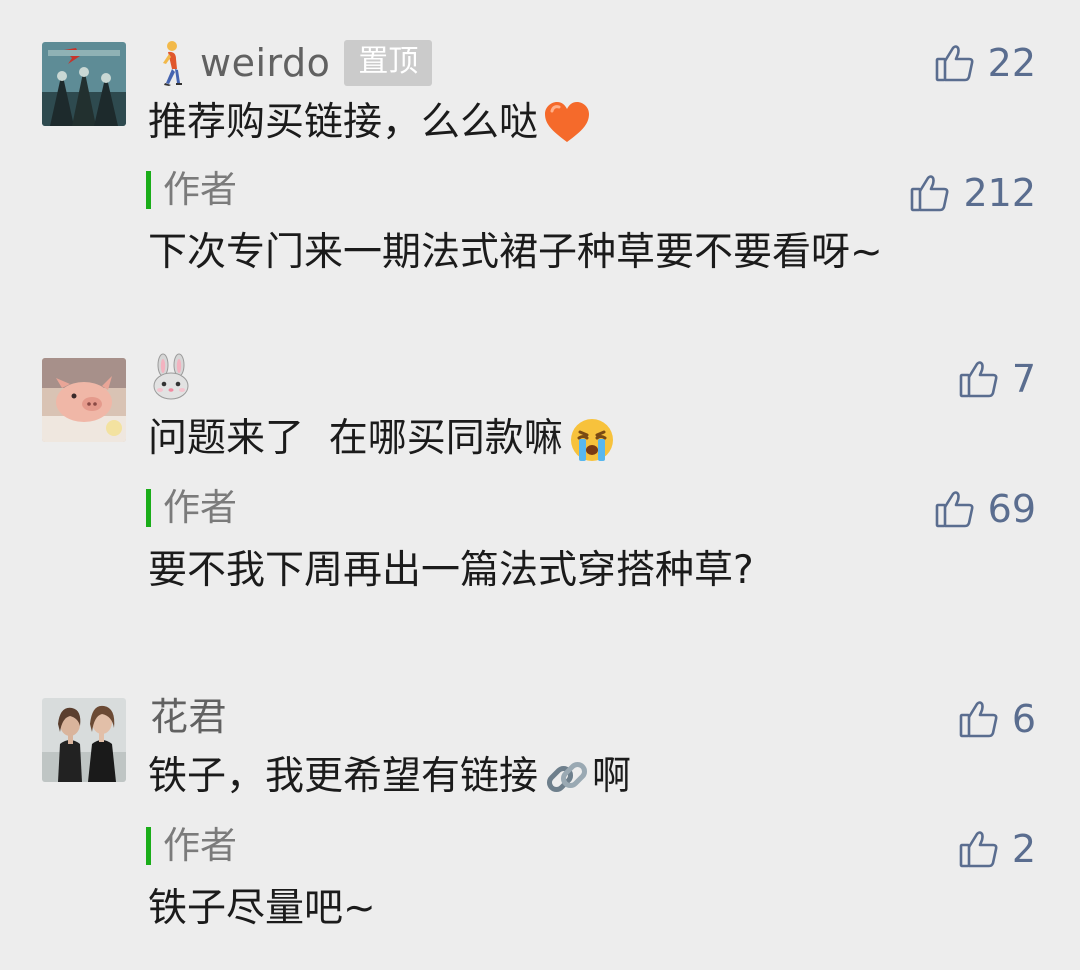  I want to click on reply-like-button: 212, so click(972, 193).